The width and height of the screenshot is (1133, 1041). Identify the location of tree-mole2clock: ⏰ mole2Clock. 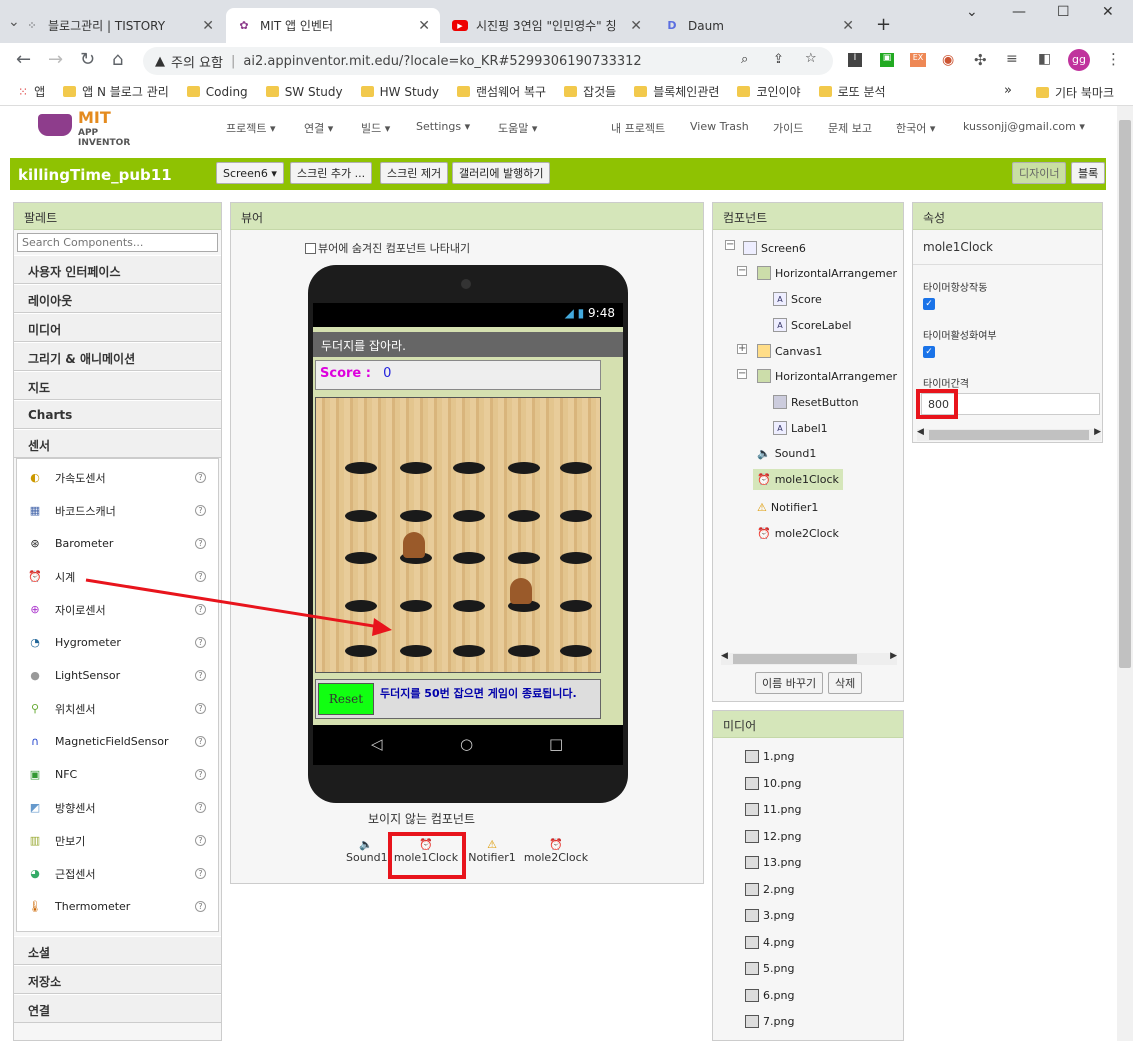
(798, 533).